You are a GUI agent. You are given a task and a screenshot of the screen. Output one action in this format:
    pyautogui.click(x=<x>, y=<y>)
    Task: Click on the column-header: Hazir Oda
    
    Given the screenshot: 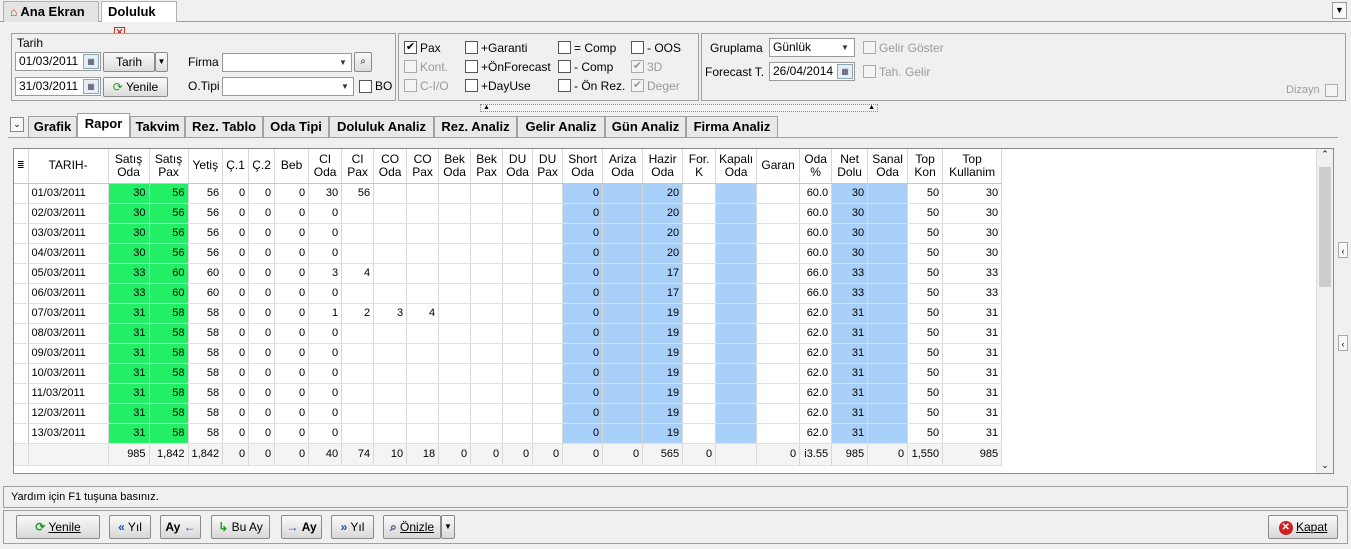 What is the action you would take?
    pyautogui.click(x=663, y=166)
    